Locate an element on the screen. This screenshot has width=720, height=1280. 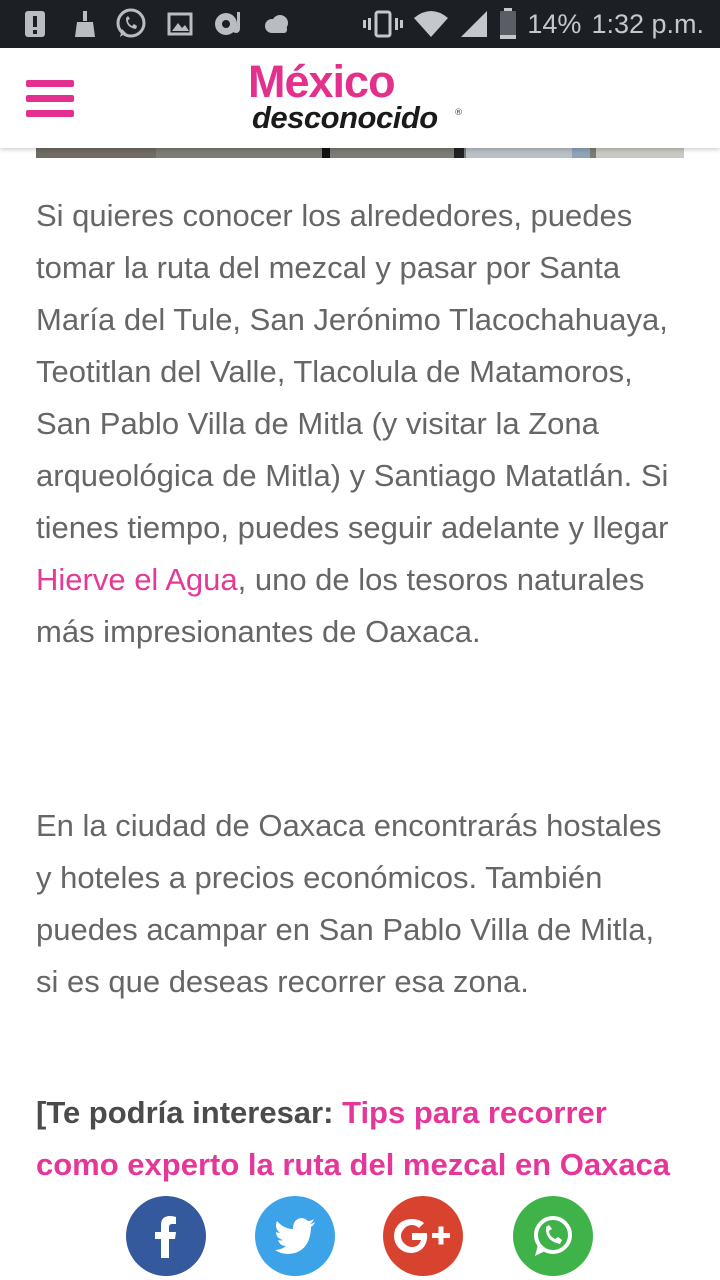
twitter-share-button is located at coordinates (295, 1236).